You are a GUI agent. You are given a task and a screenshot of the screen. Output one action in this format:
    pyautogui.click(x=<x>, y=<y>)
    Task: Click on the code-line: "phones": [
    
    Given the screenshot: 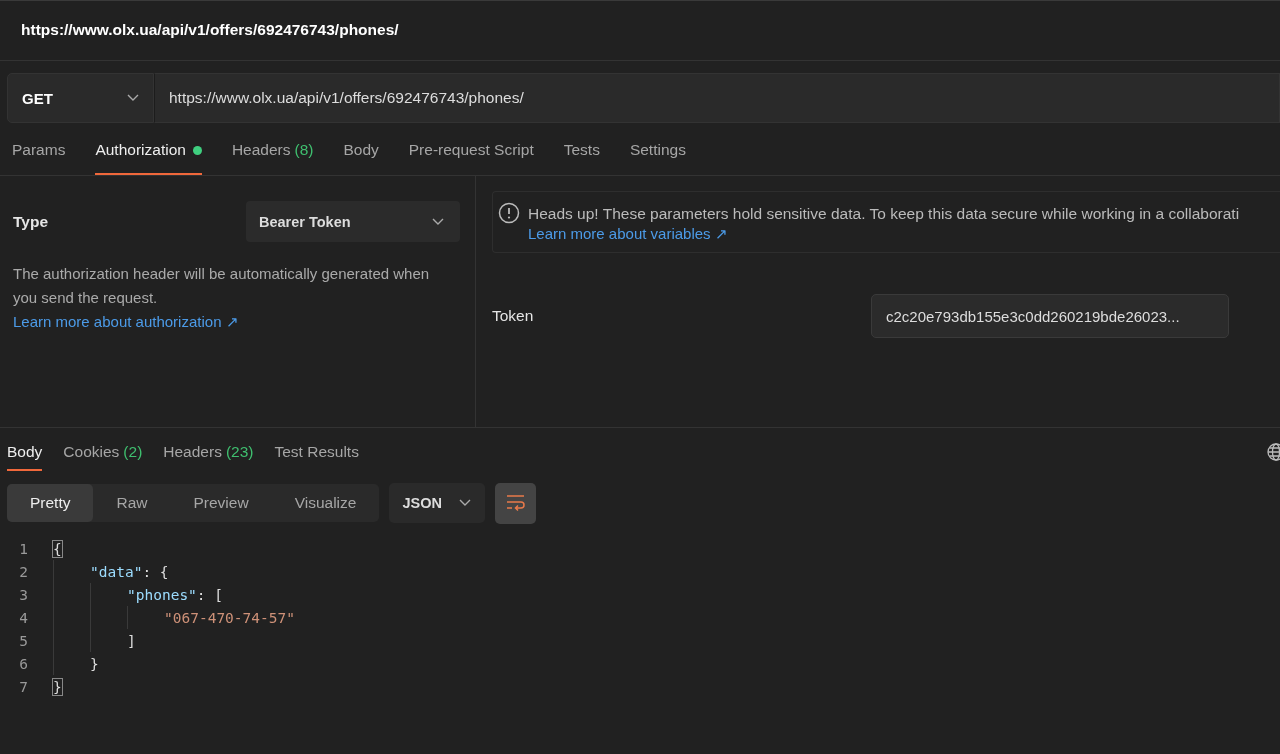 What is the action you would take?
    pyautogui.click(x=175, y=594)
    